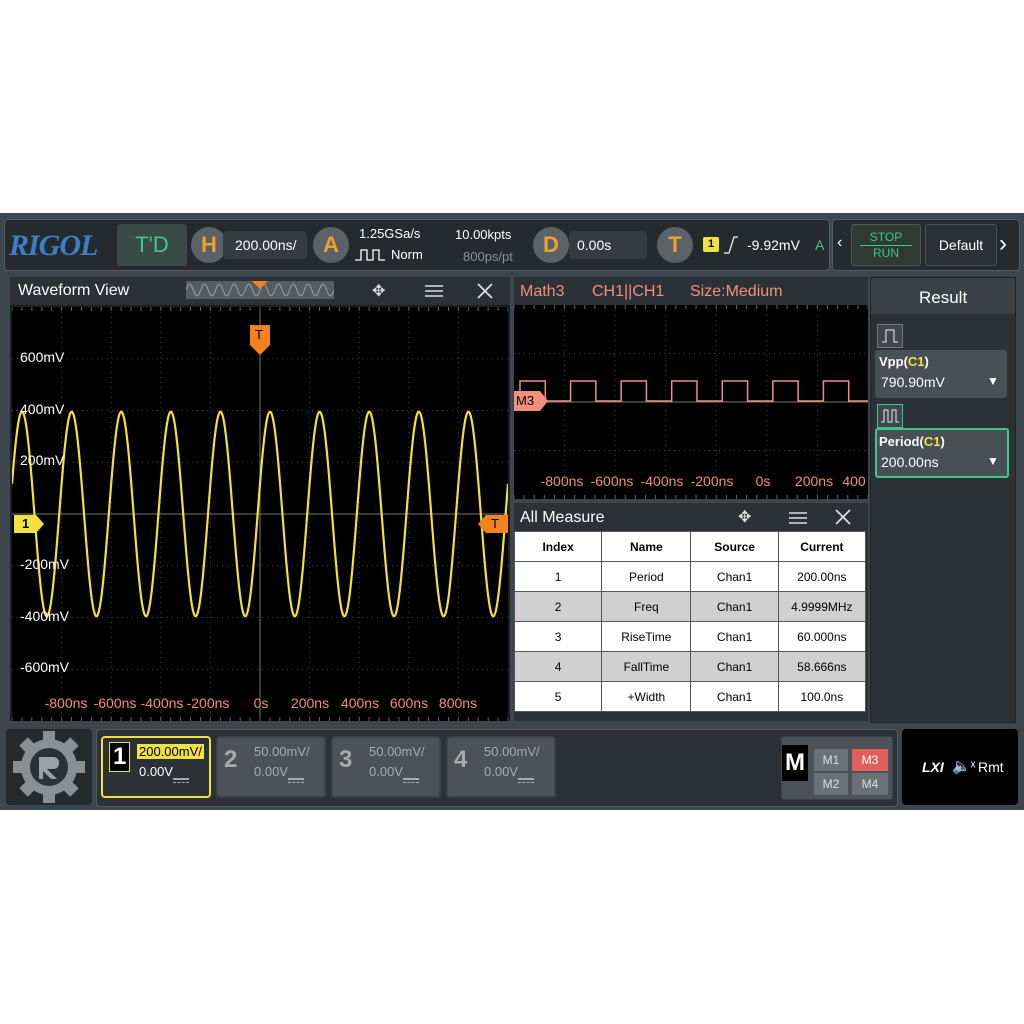  Describe the element at coordinates (831, 784) in the screenshot. I see `math-slot-m2: M2` at that location.